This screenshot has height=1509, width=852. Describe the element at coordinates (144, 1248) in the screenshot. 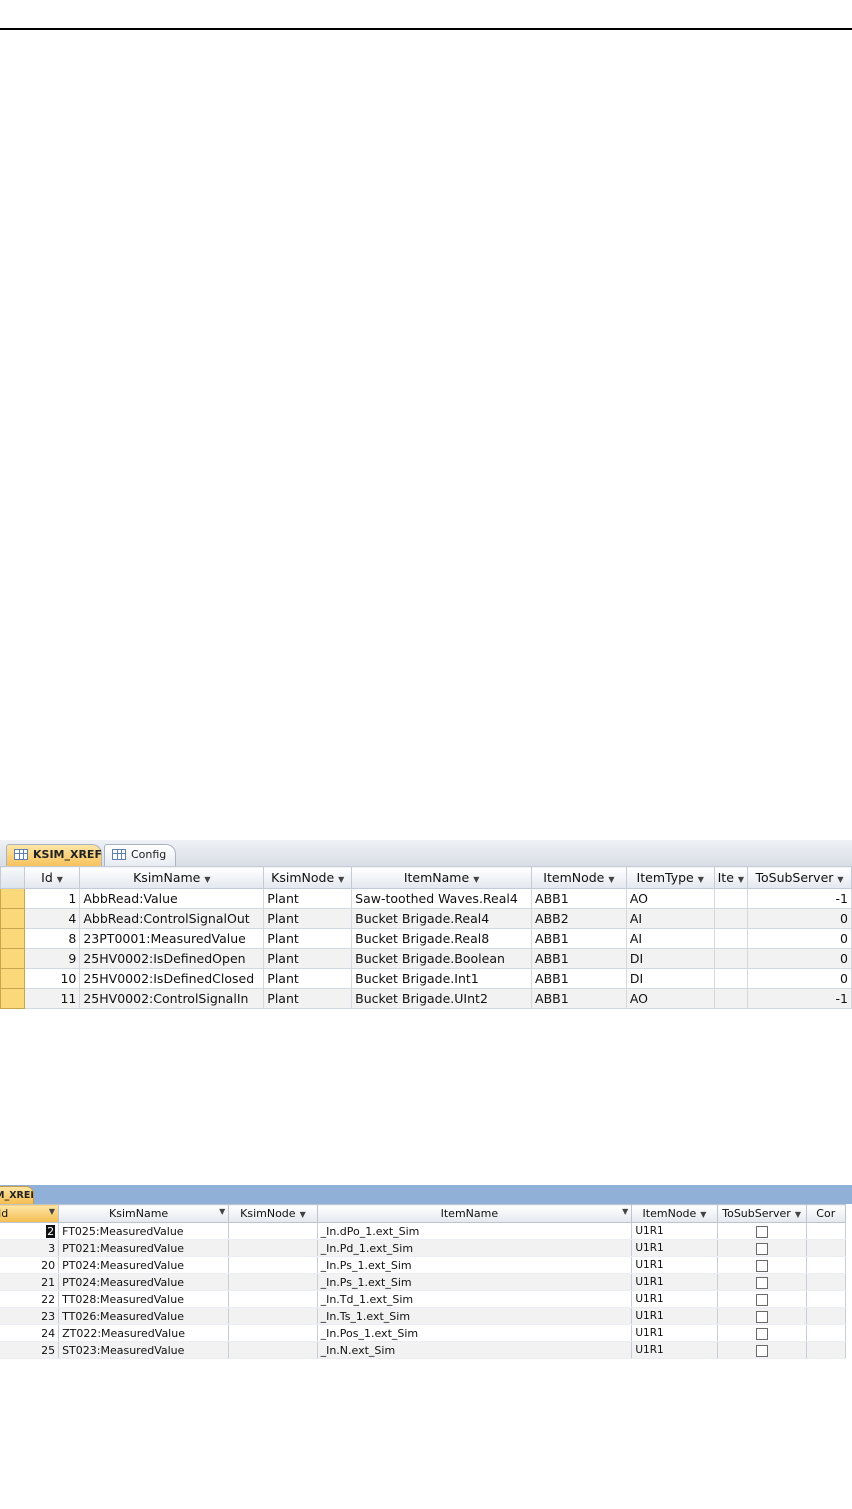

I see `cell-ksimname: PT021:MeasuredValue` at that location.